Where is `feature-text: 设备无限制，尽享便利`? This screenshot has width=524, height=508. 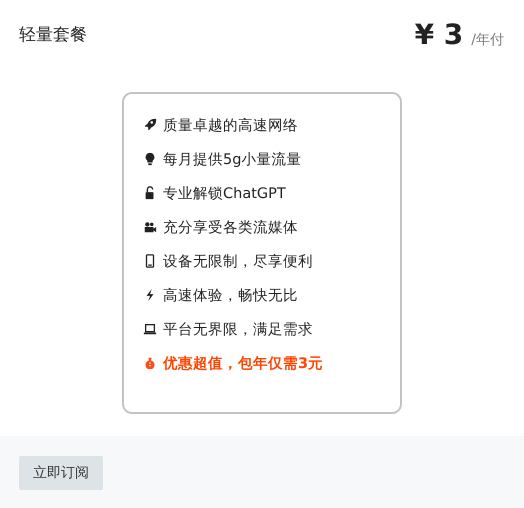
feature-text: 设备无限制，尽享便利 is located at coordinates (238, 261).